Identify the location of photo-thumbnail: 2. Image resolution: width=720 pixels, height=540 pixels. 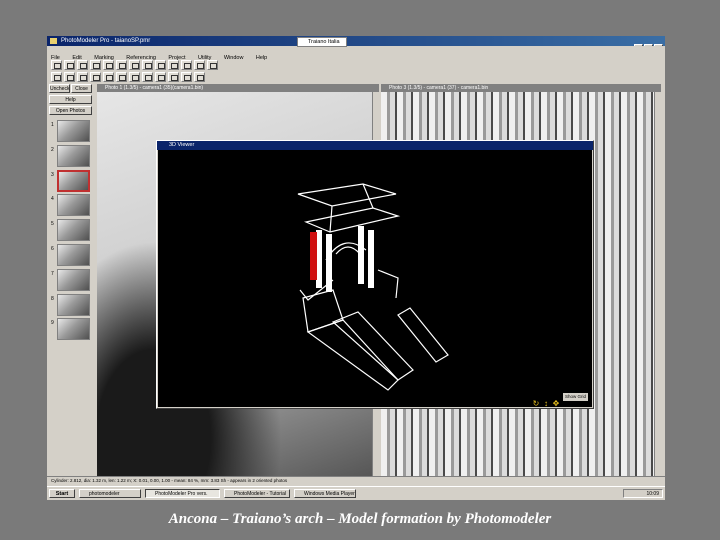
(71, 156).